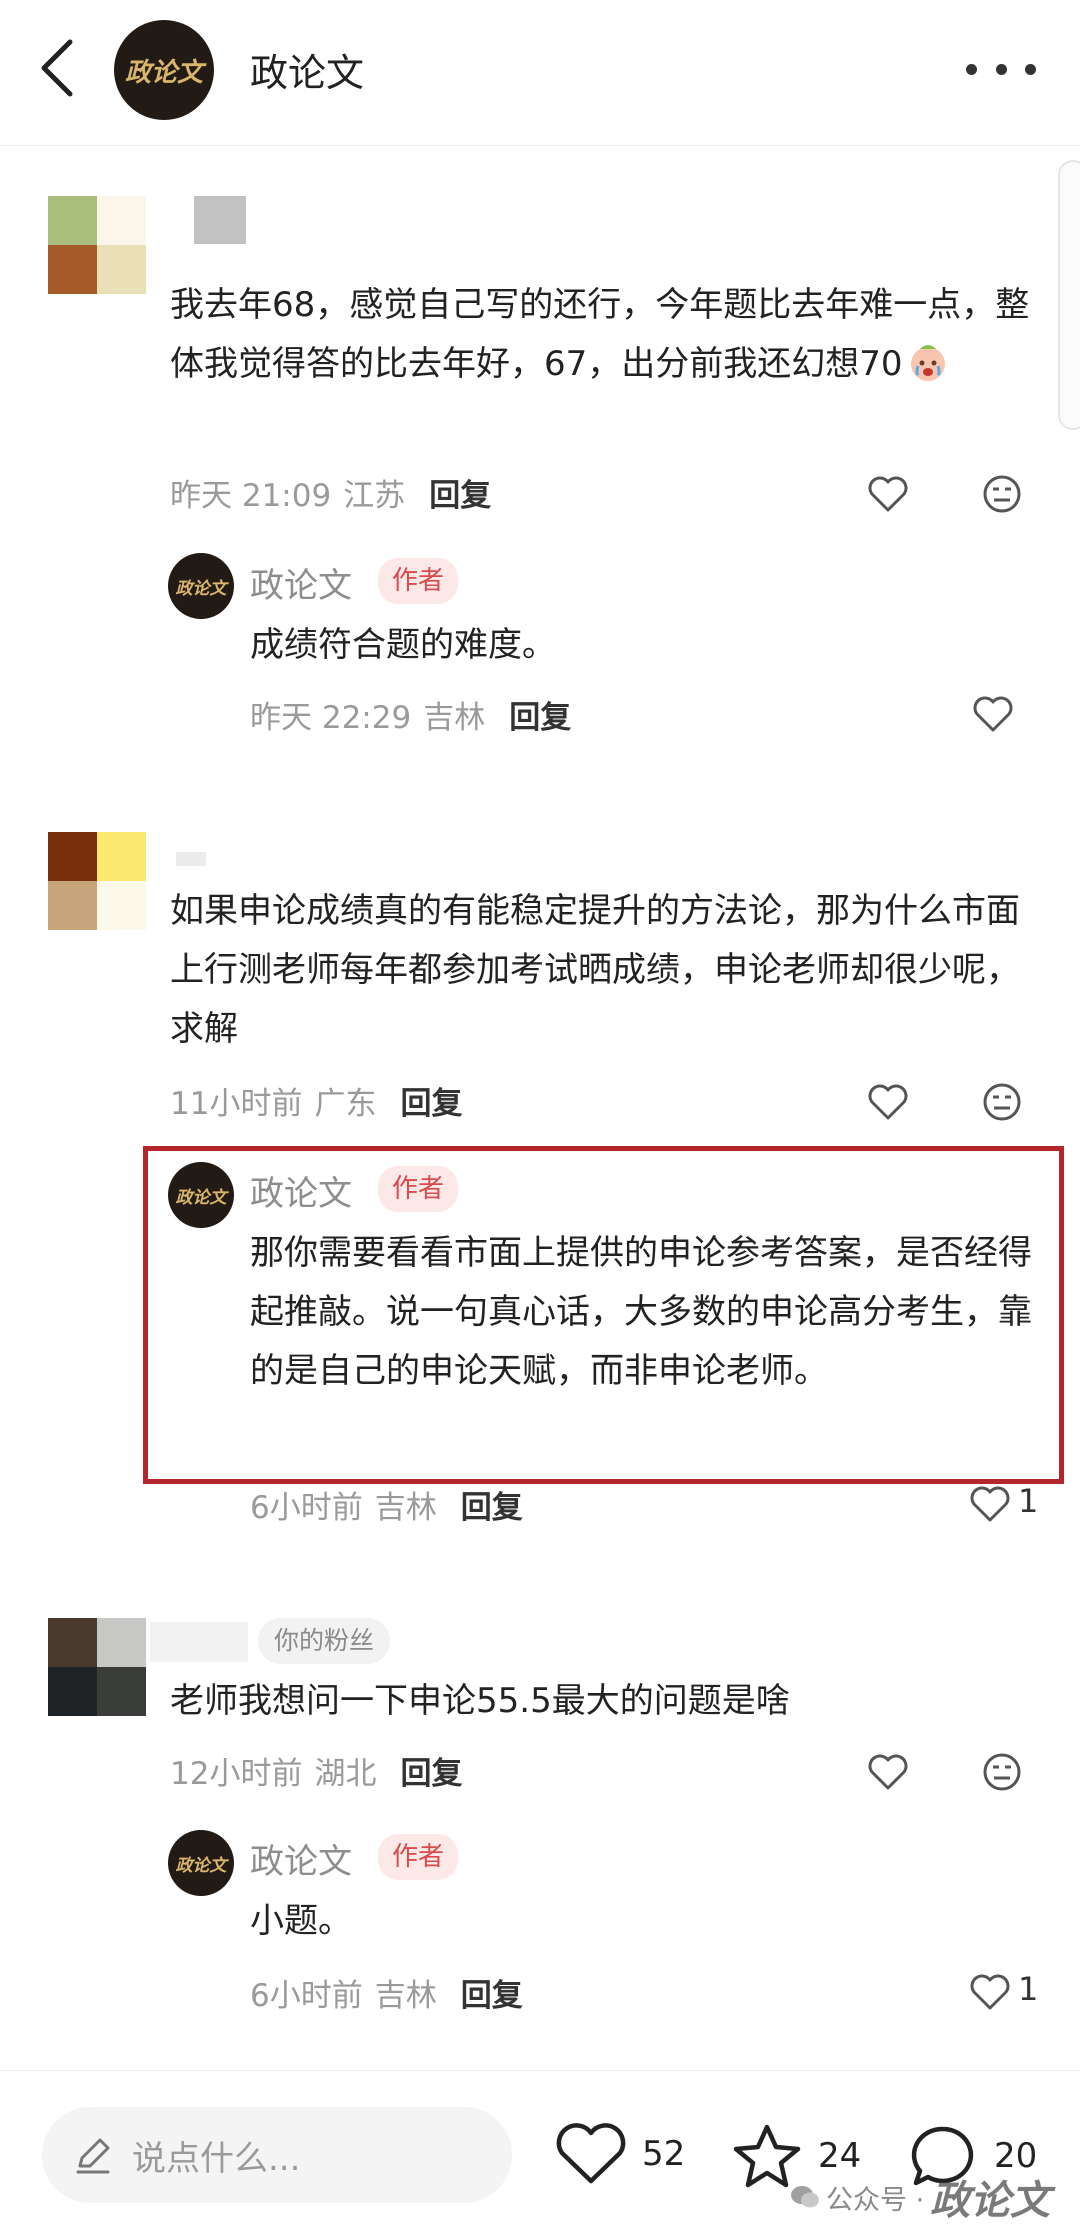 Image resolution: width=1080 pixels, height=2230 pixels. I want to click on reply-meta: 昨天 22:29 吉林 回复, so click(410, 714).